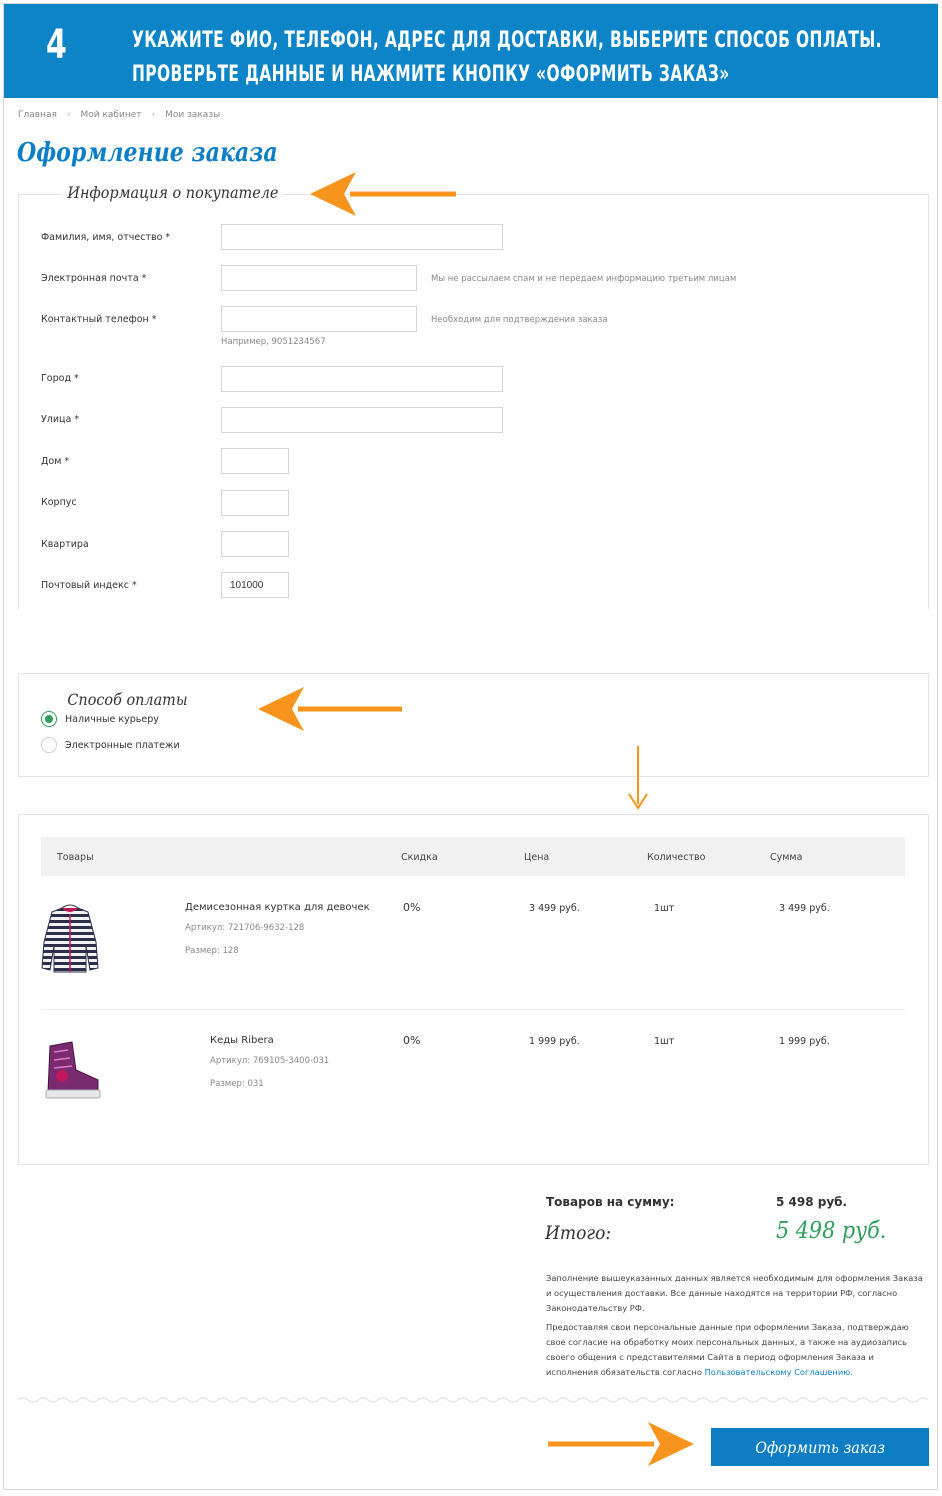  I want to click on items-total-value: 5 498 руб., so click(812, 1202).